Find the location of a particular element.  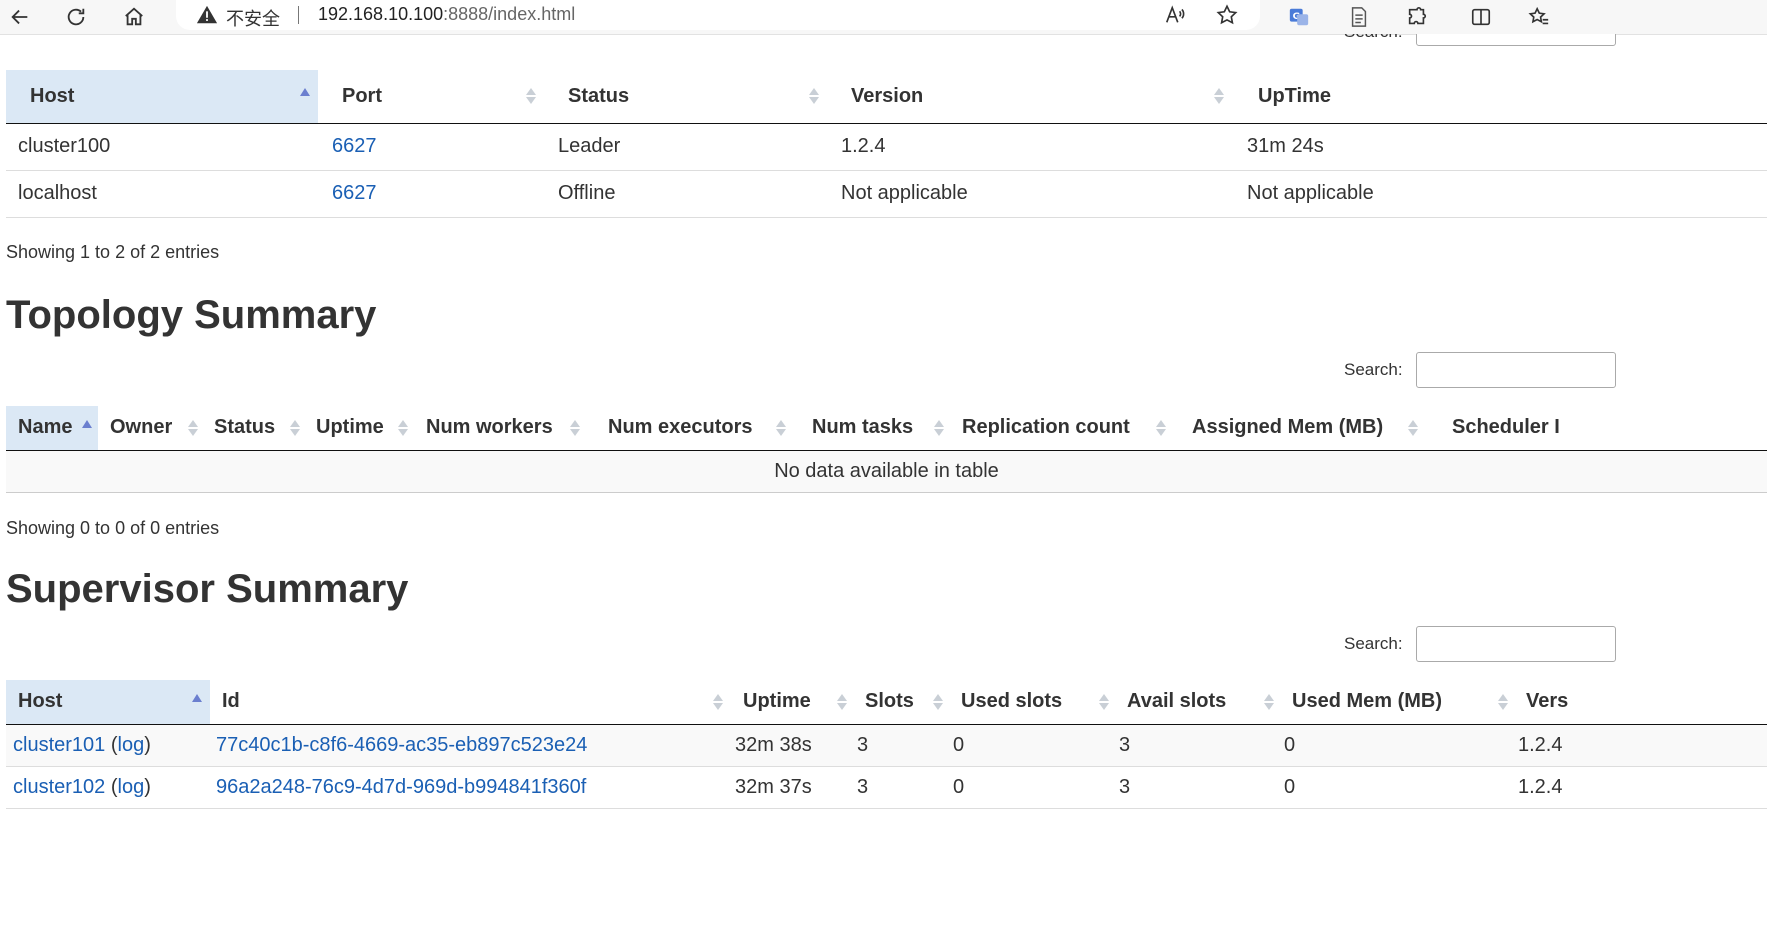

column-header-owner: Owner is located at coordinates (150, 428).